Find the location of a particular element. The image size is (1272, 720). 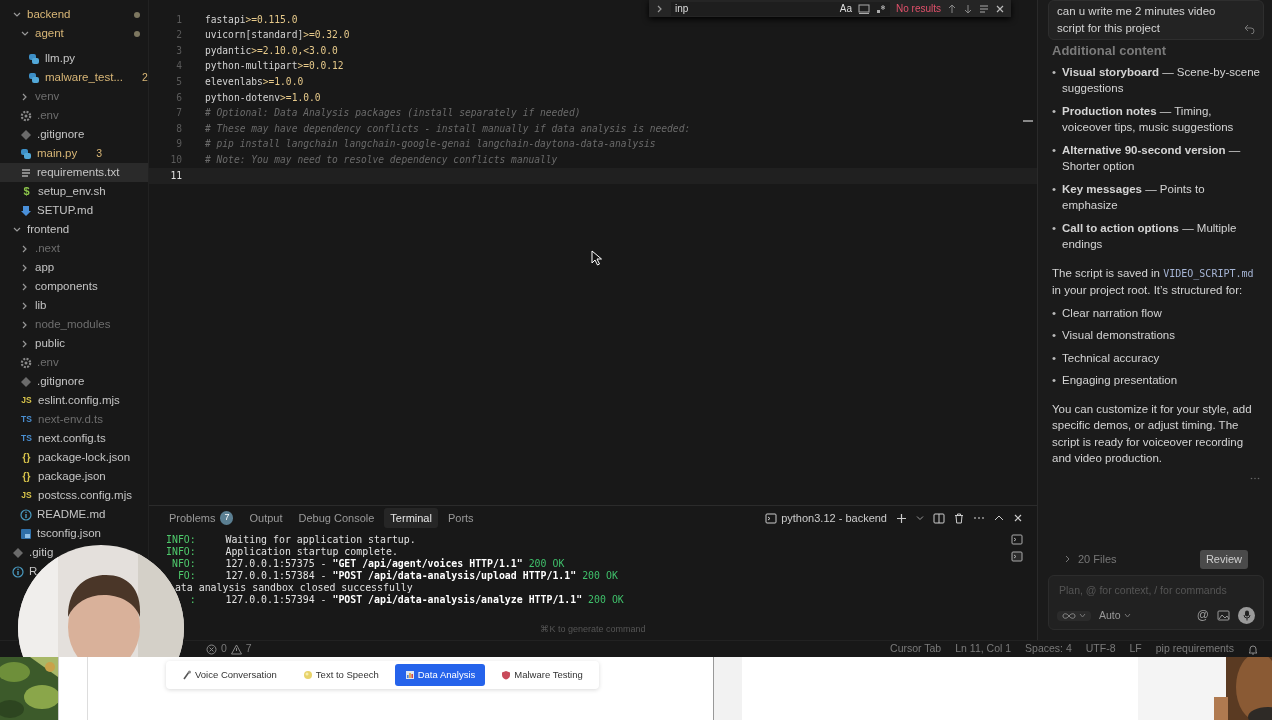

terminal-line: FO: 127.0.0.1:57384 - "POST /api/data-analysis/upload HTTP/1.1" 200 OK is located at coordinates (397, 576).